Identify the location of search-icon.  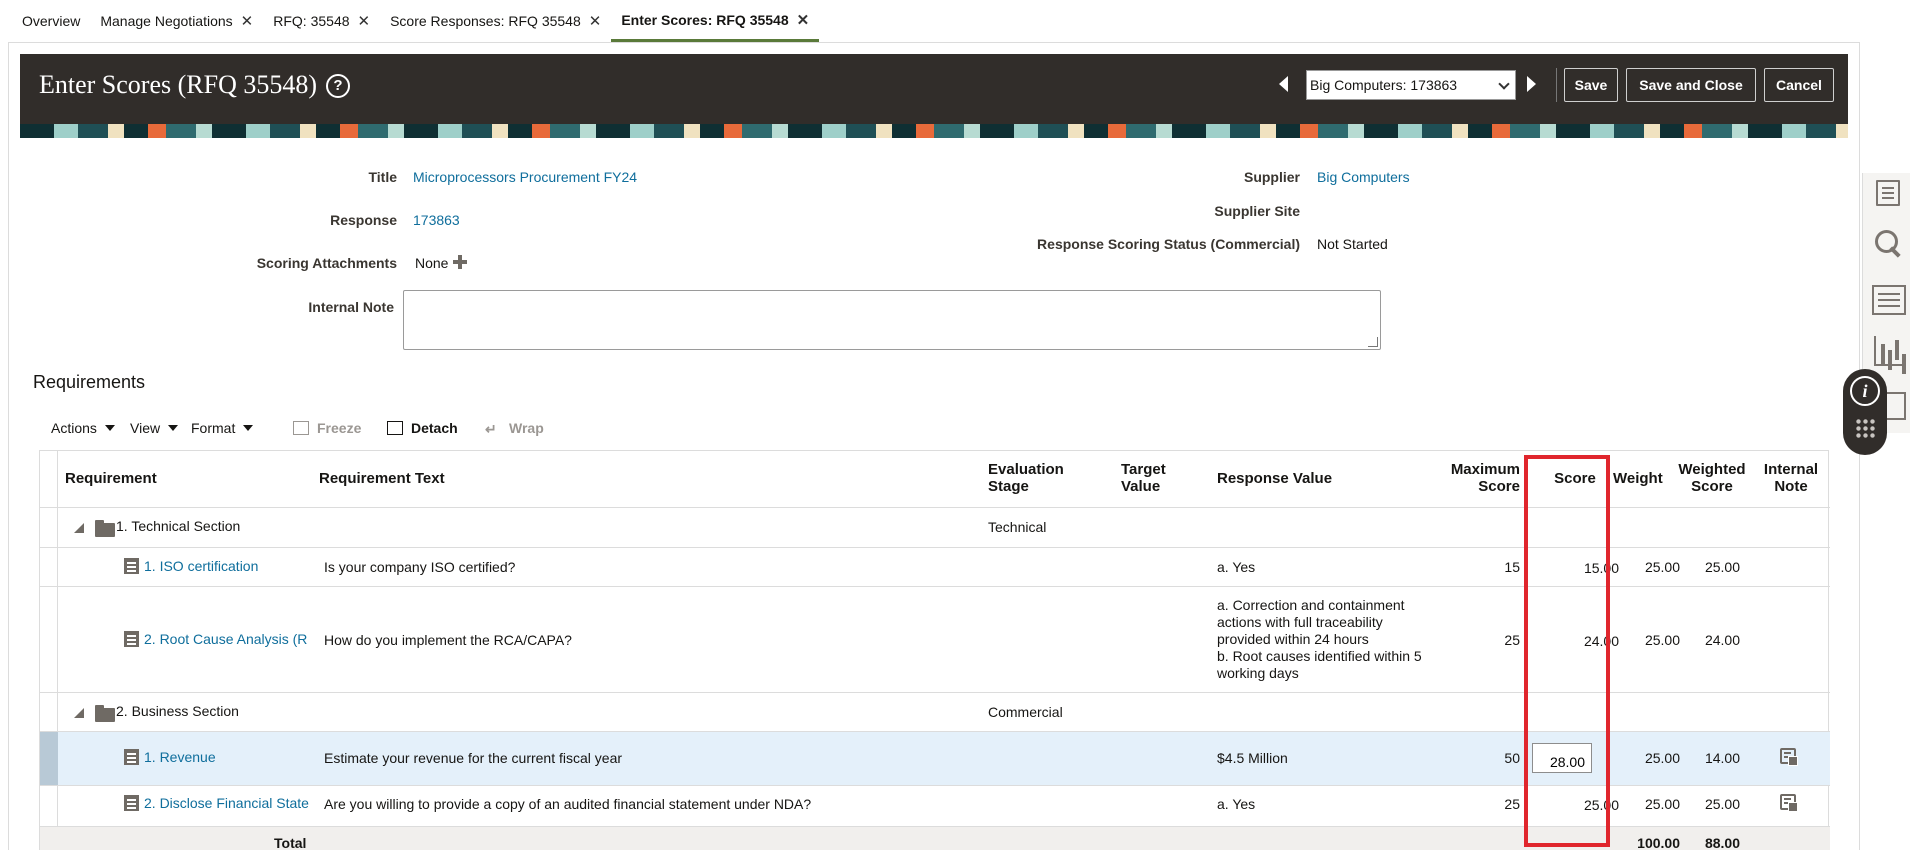
(1887, 243).